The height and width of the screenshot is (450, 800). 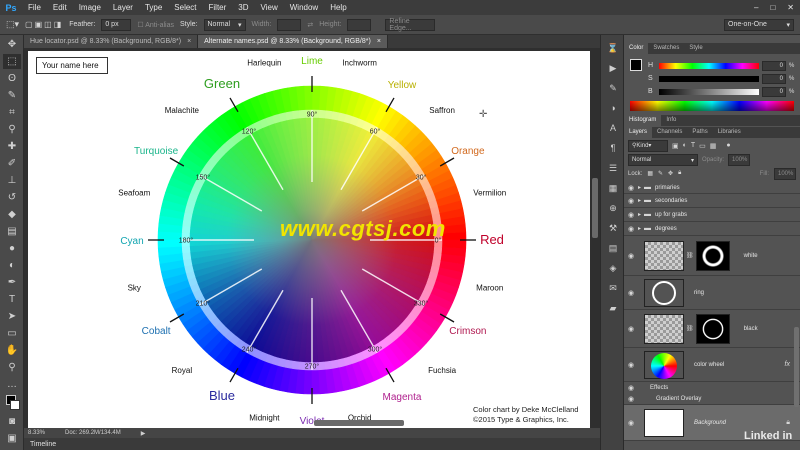 What do you see at coordinates (679, 173) in the screenshot?
I see `lock-all-icon: 🔒︎` at bounding box center [679, 173].